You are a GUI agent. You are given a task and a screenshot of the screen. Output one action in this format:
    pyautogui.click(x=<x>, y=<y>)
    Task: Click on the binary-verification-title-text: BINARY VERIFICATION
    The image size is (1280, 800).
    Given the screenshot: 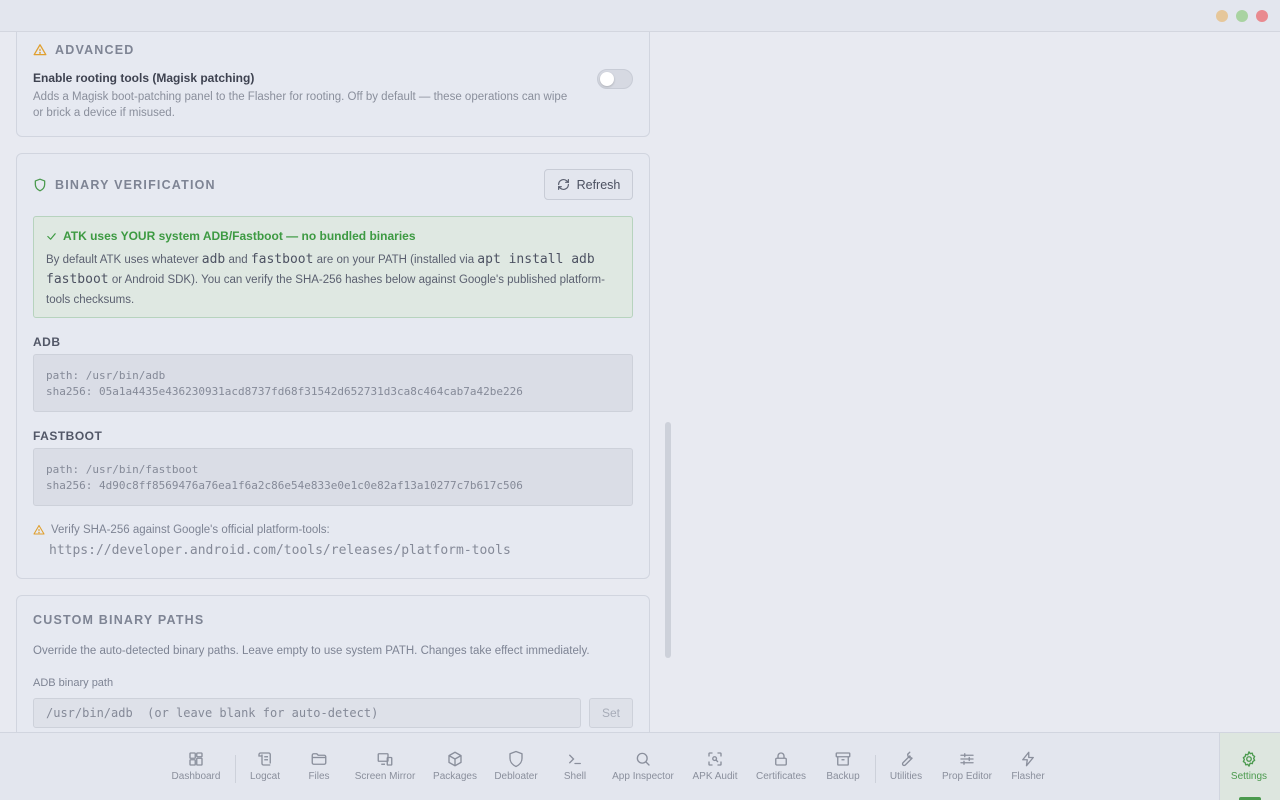 What is the action you would take?
    pyautogui.click(x=135, y=185)
    